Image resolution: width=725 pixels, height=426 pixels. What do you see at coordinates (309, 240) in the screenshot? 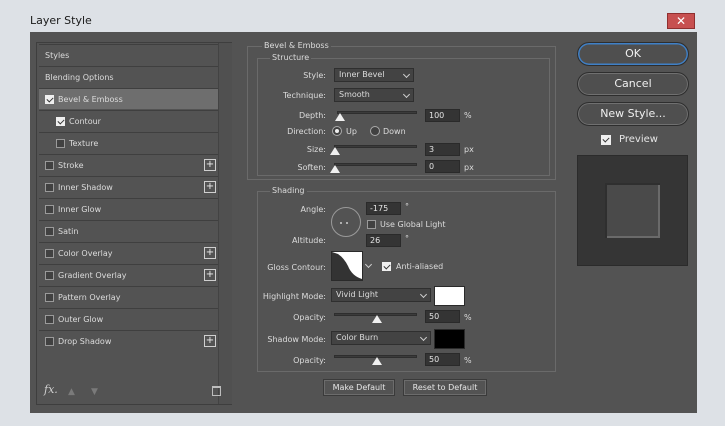
I see `altitude-label: Altitude:` at bounding box center [309, 240].